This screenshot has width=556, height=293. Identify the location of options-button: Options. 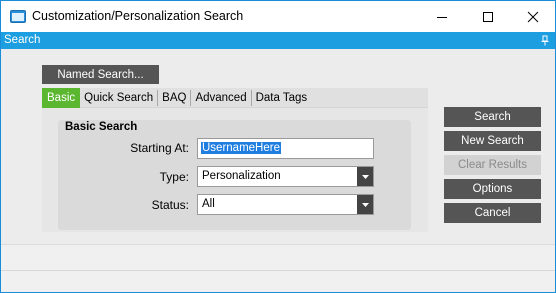
(492, 189).